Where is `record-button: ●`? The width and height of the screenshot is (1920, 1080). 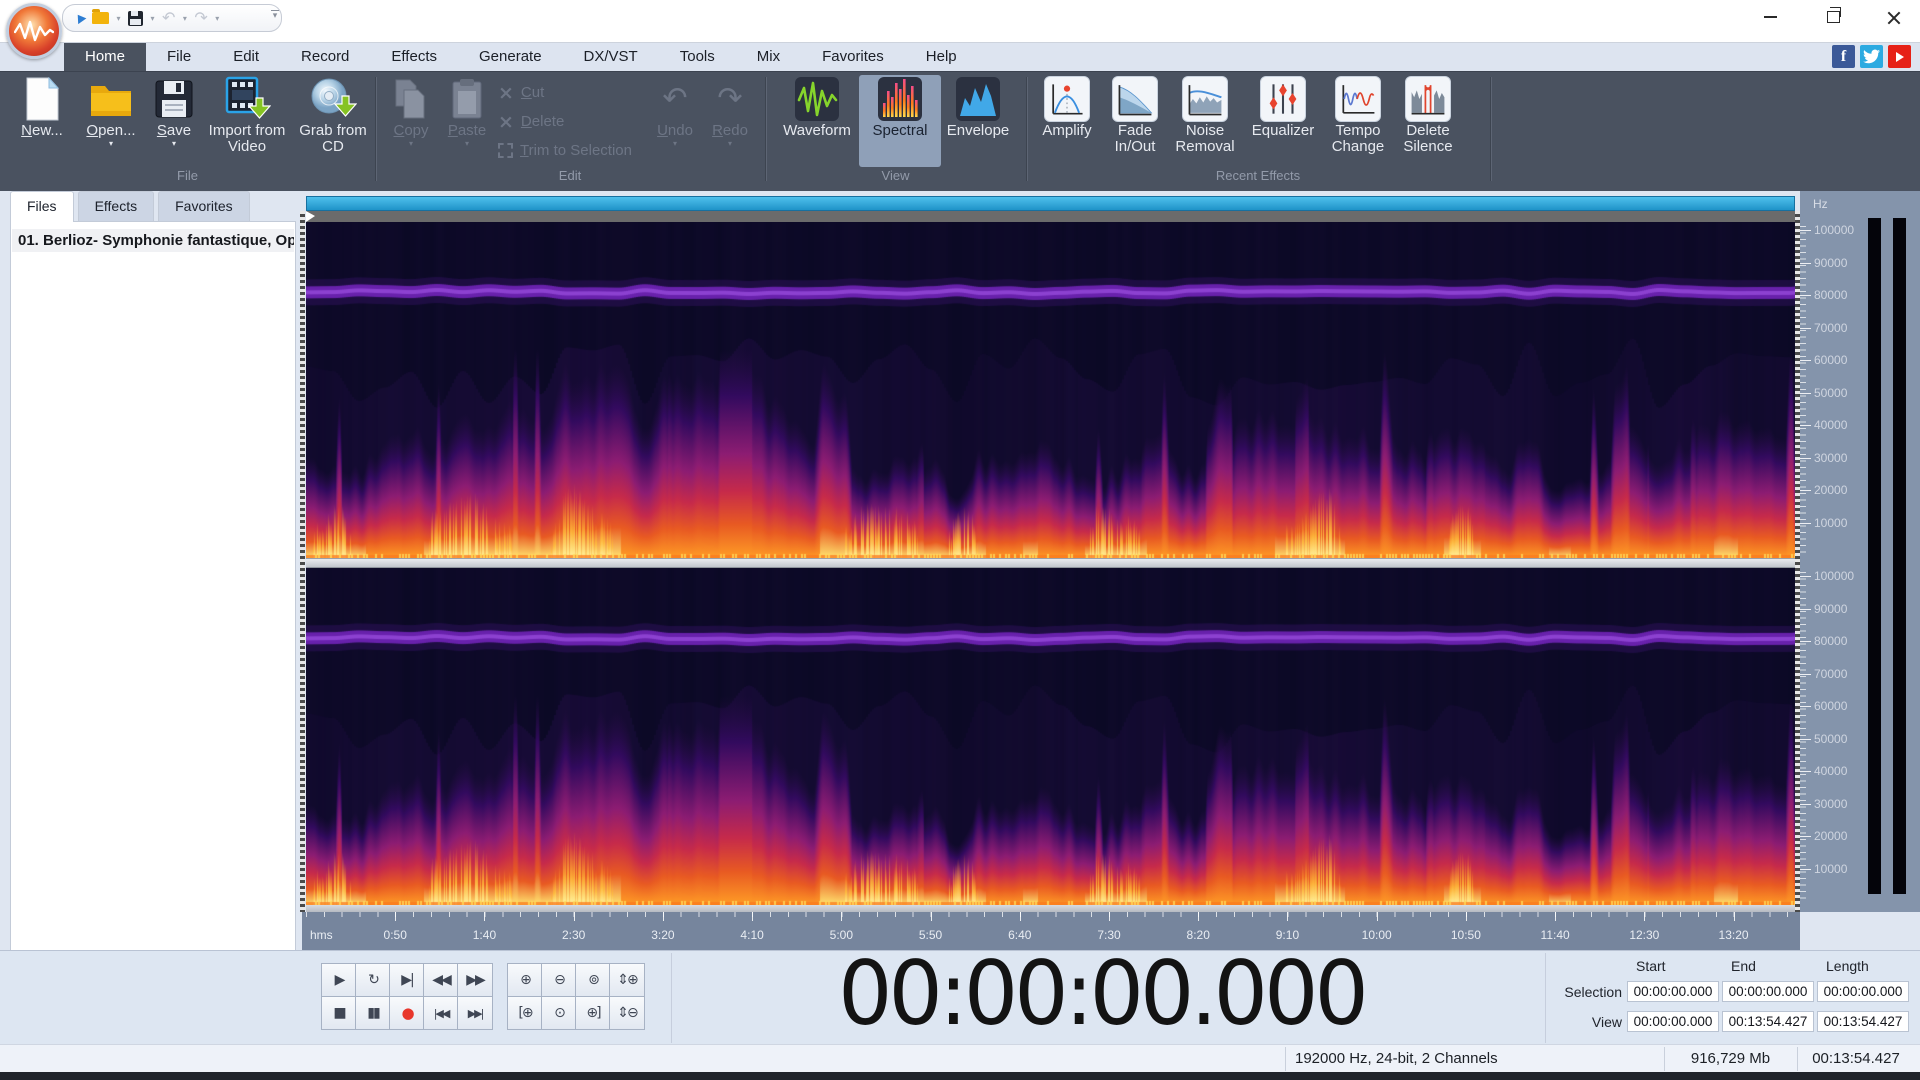
record-button: ● is located at coordinates (407, 1013).